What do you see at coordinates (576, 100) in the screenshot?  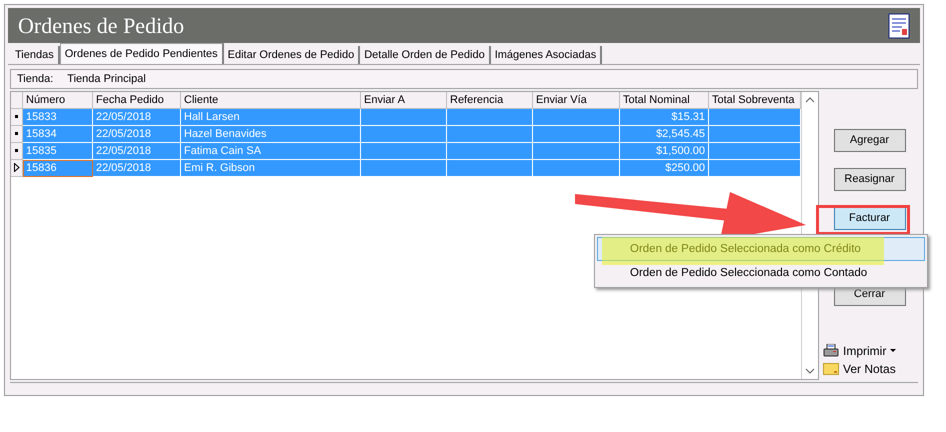 I see `column-header: Enviar Vía` at bounding box center [576, 100].